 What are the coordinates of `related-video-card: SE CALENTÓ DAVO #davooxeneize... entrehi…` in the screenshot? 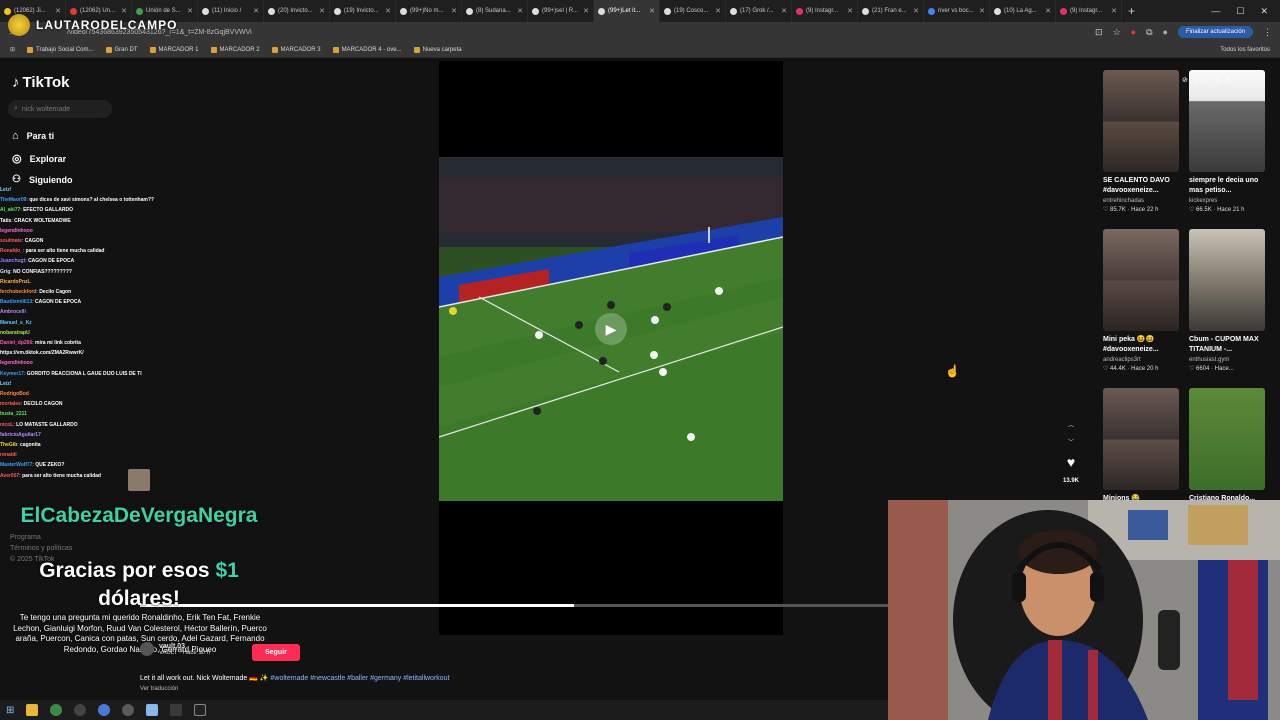 It's located at (1141, 141).